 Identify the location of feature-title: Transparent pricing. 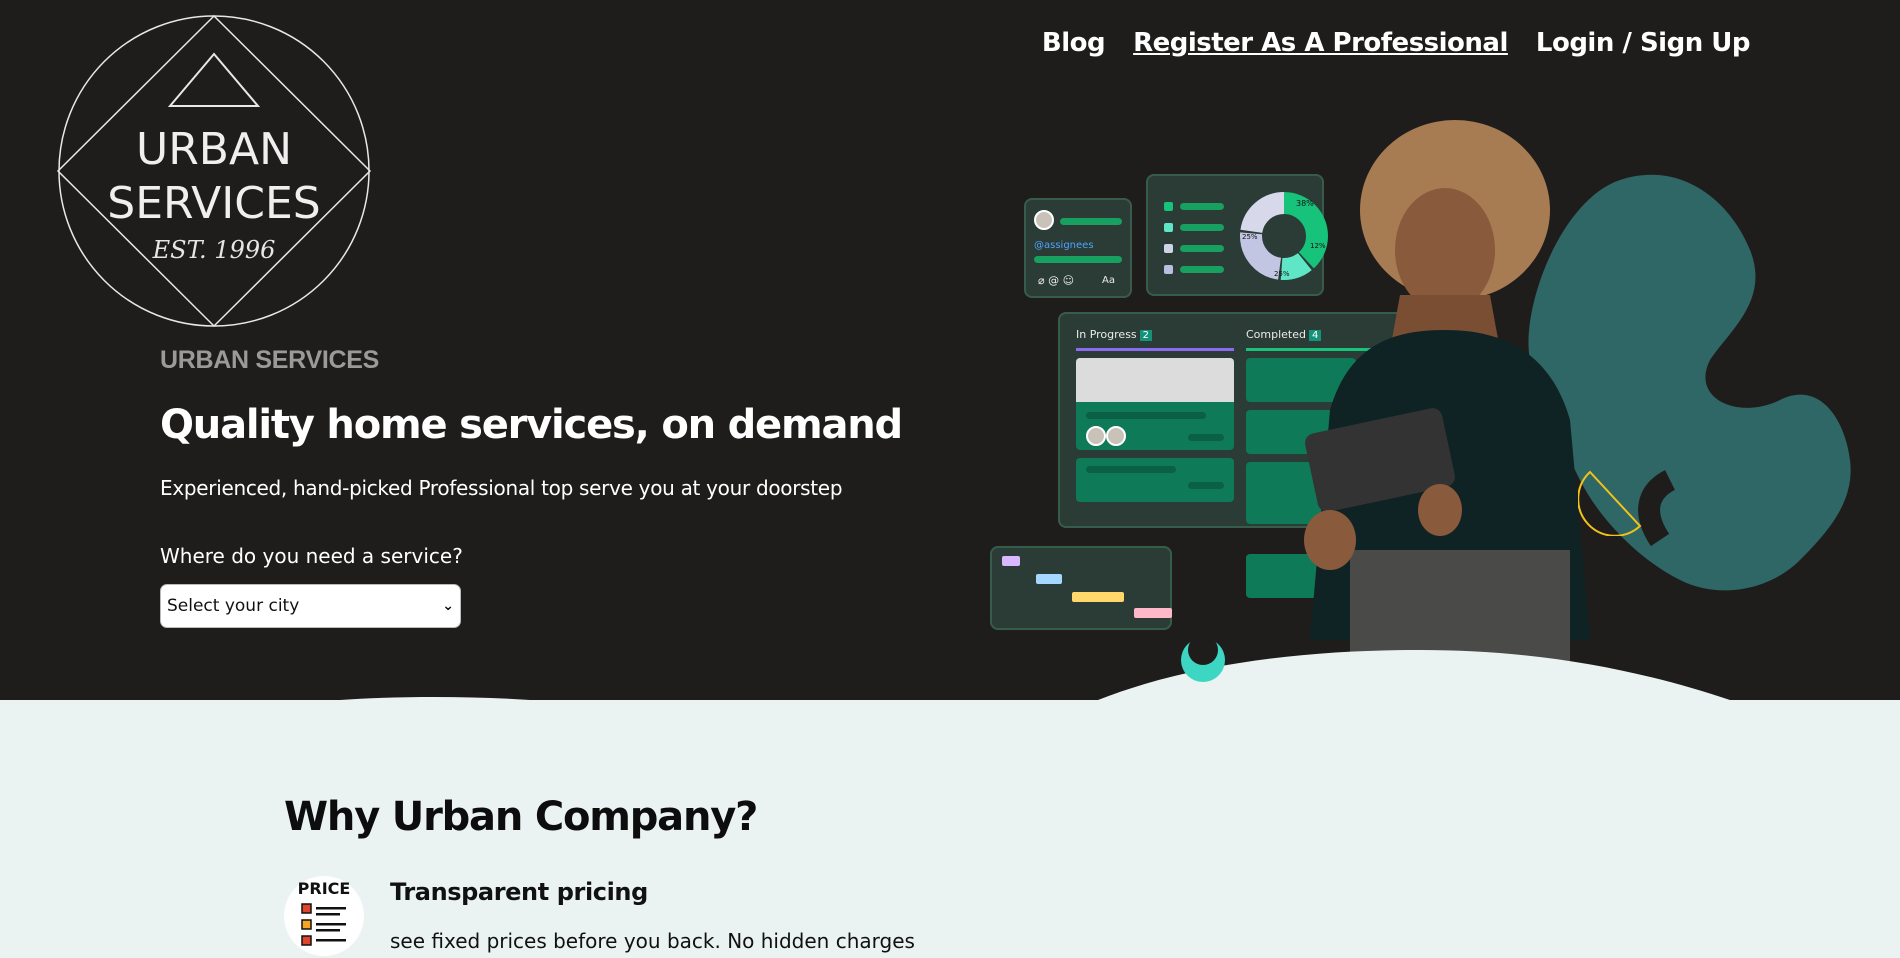
(519, 892).